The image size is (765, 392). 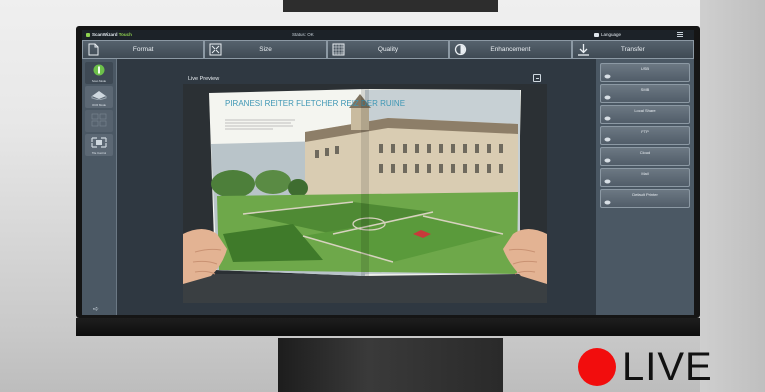 What do you see at coordinates (215, 49) in the screenshot?
I see `size-icon` at bounding box center [215, 49].